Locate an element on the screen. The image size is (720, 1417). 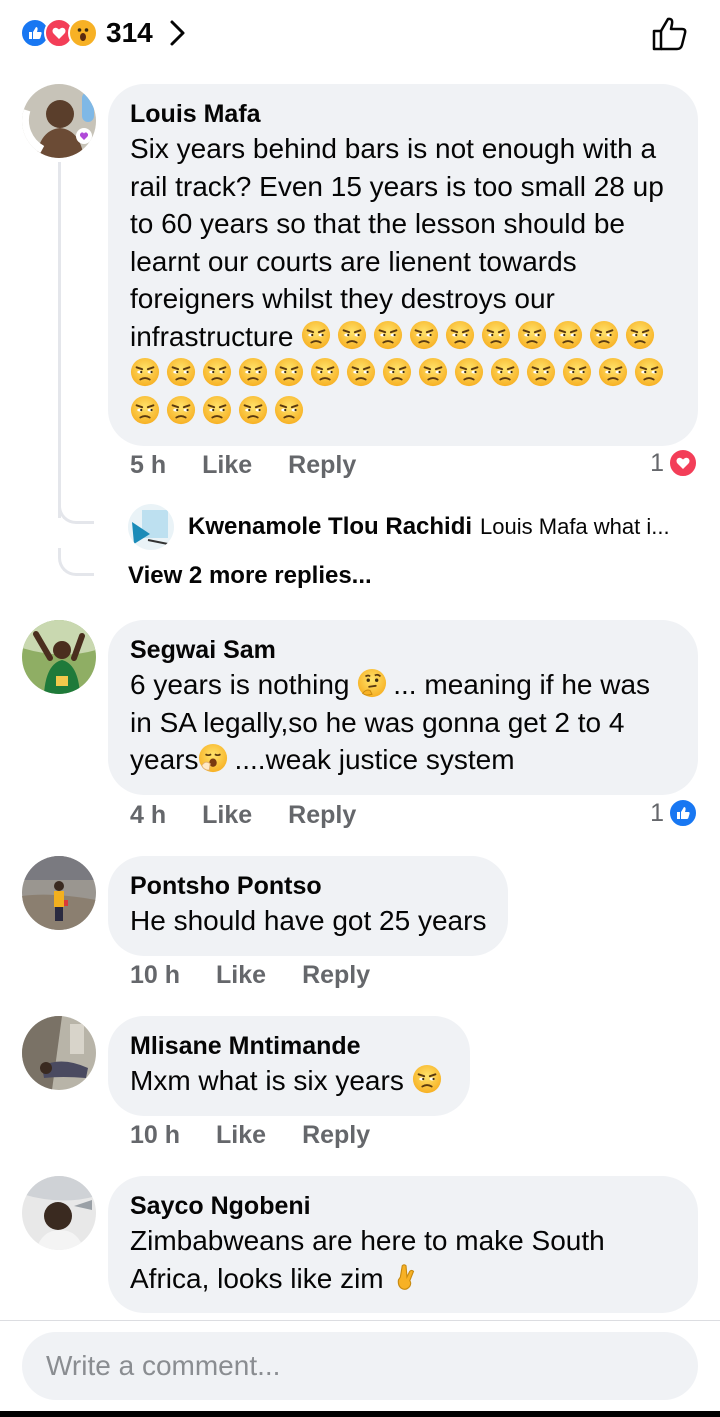
comment-bubble: Mlisane Mntimande Mxm what is six years is located at coordinates (289, 1066).